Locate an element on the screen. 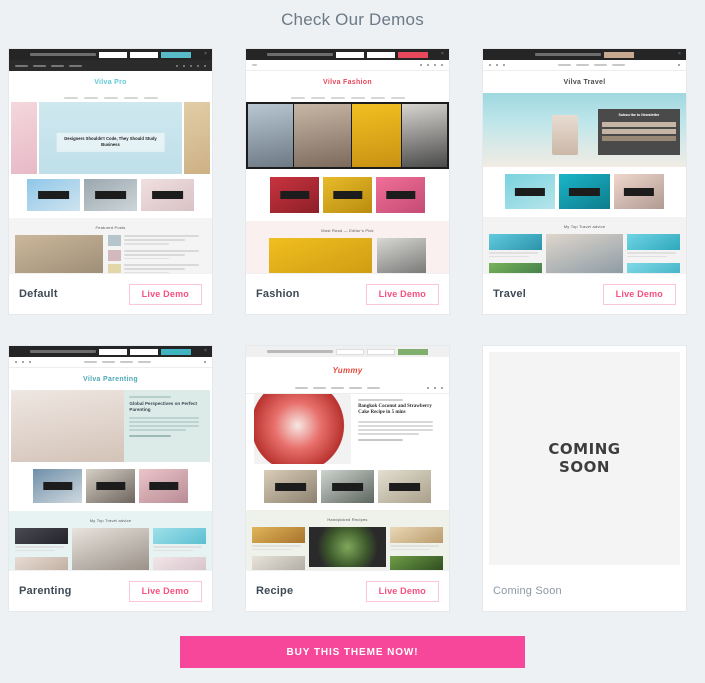 This screenshot has height=683, width=705. cta-section: BUY THIS THEME NOW! is located at coordinates (352, 652).